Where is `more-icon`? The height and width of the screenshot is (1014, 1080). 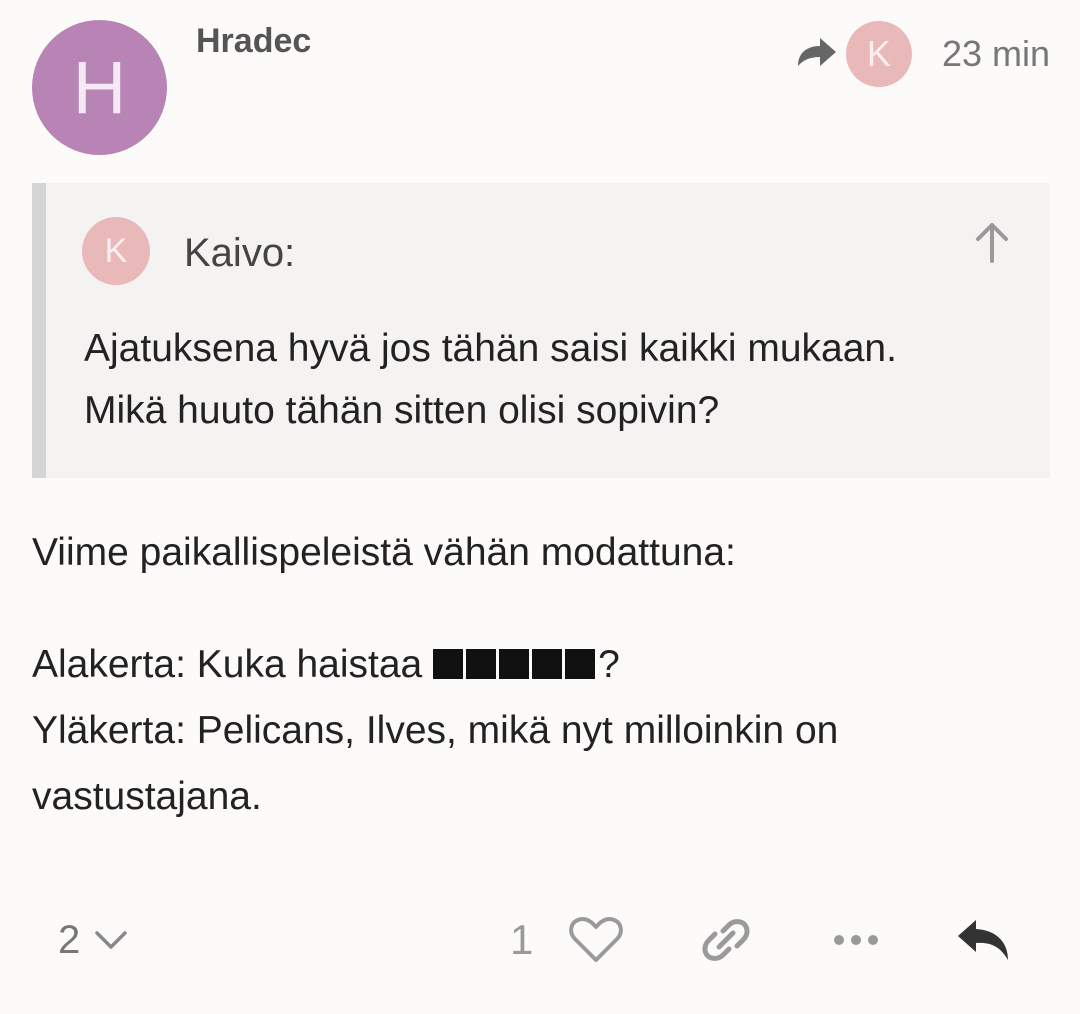 more-icon is located at coordinates (856, 940).